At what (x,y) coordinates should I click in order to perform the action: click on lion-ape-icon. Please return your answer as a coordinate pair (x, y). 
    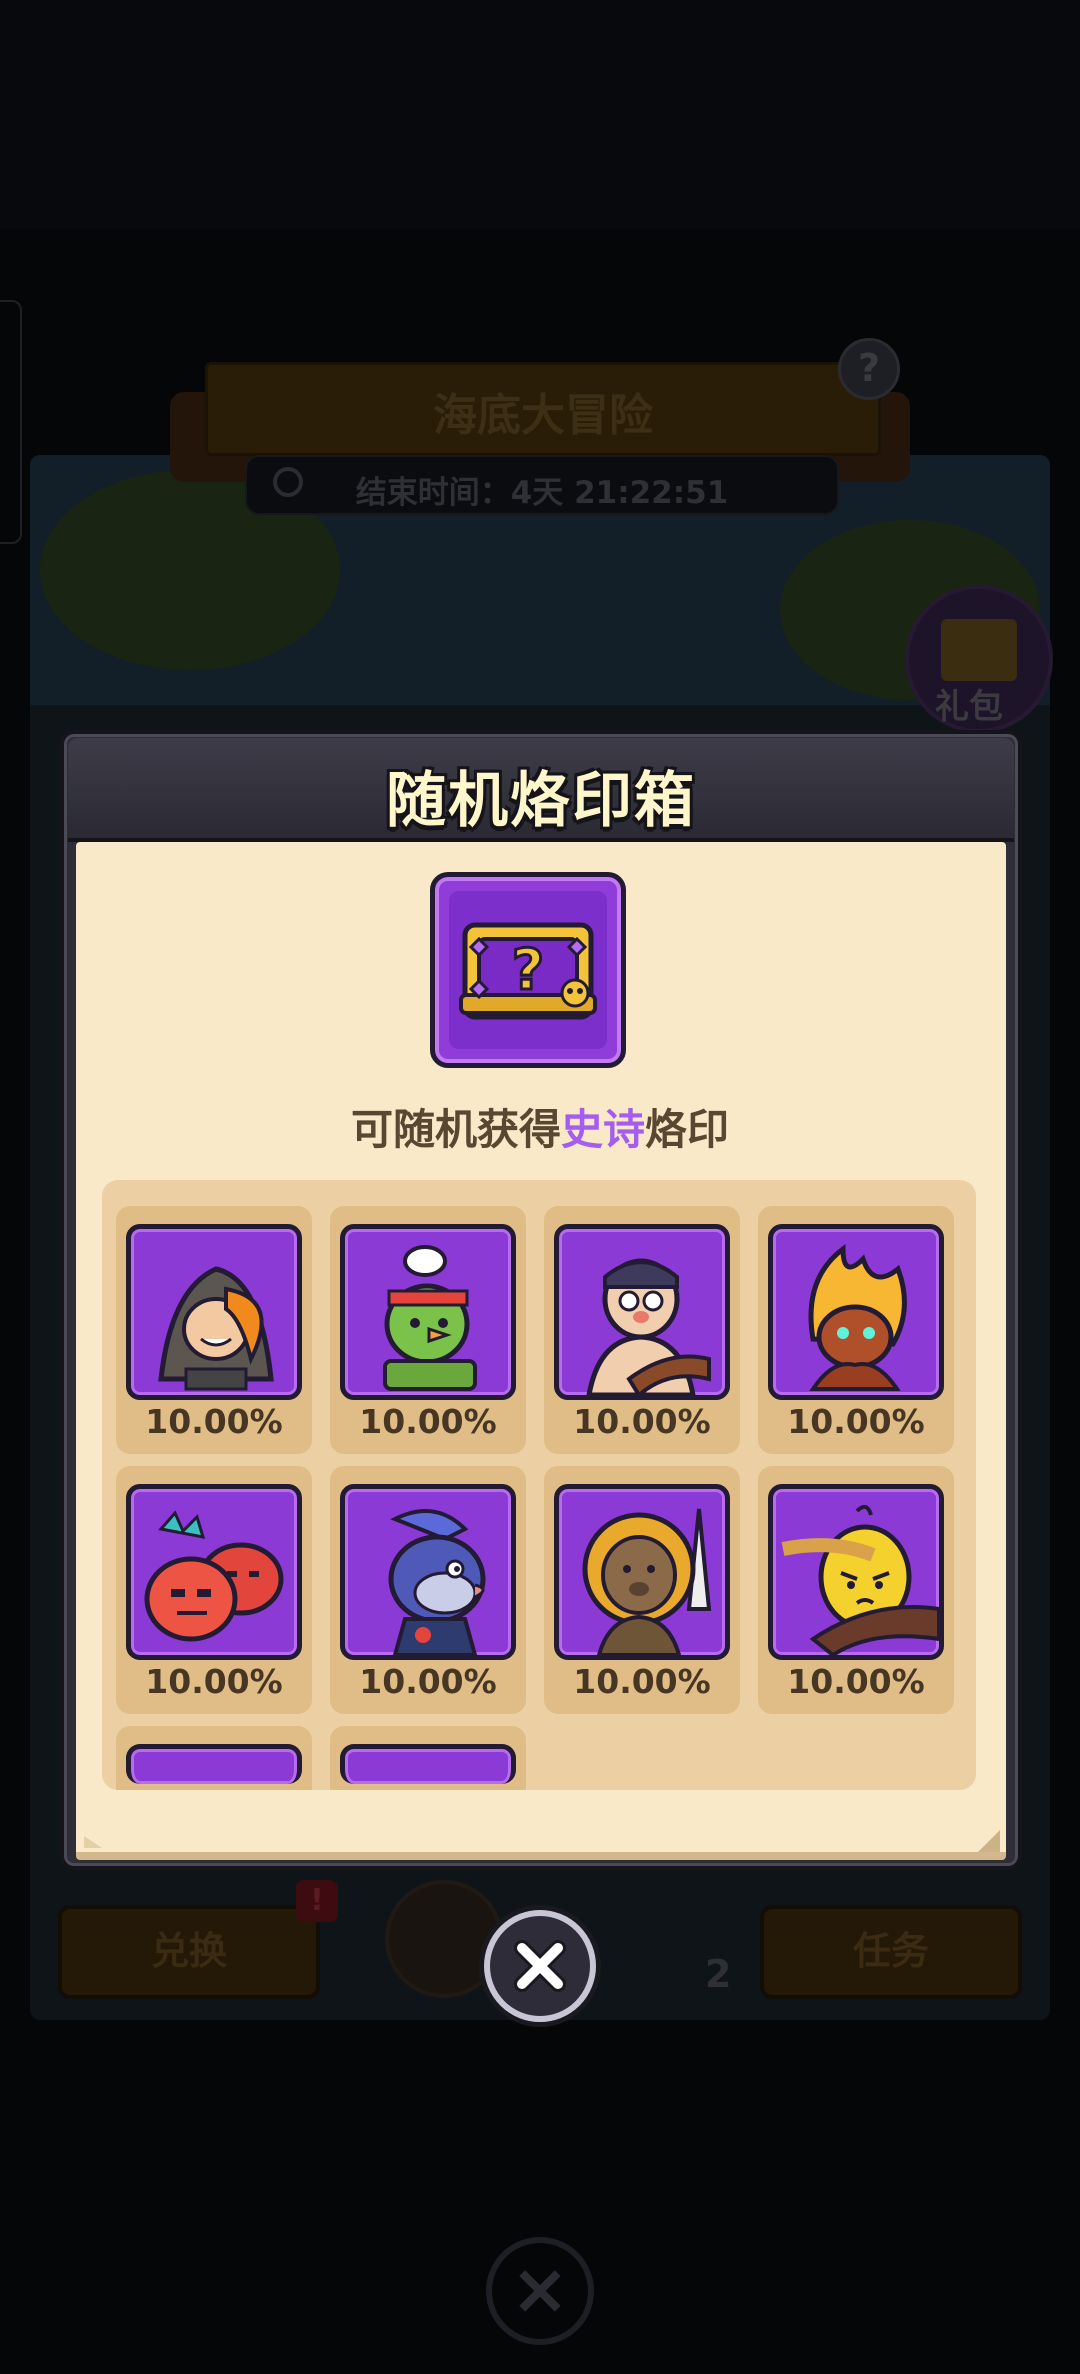
    Looking at the image, I should click on (642, 1572).